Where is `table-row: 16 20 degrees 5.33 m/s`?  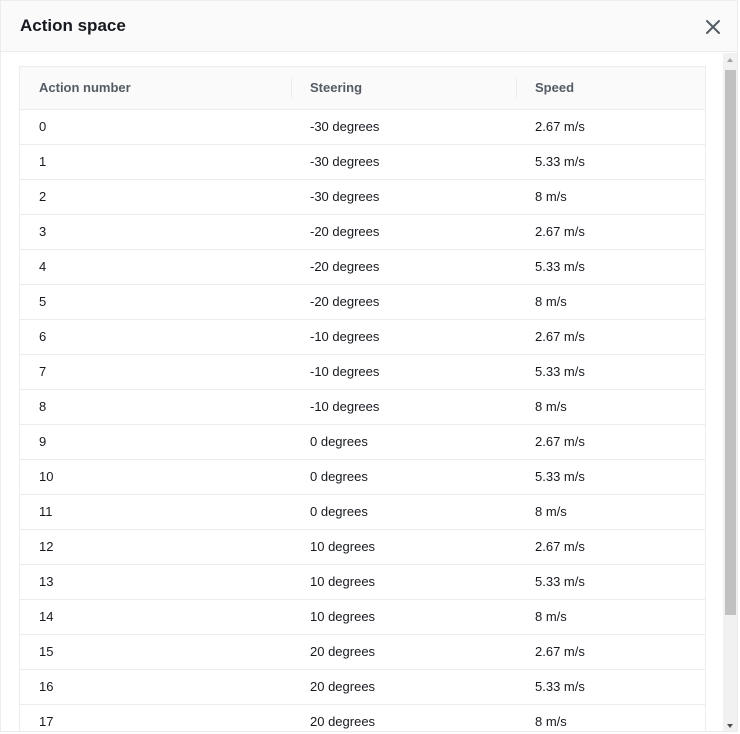
table-row: 16 20 degrees 5.33 m/s is located at coordinates (362, 687).